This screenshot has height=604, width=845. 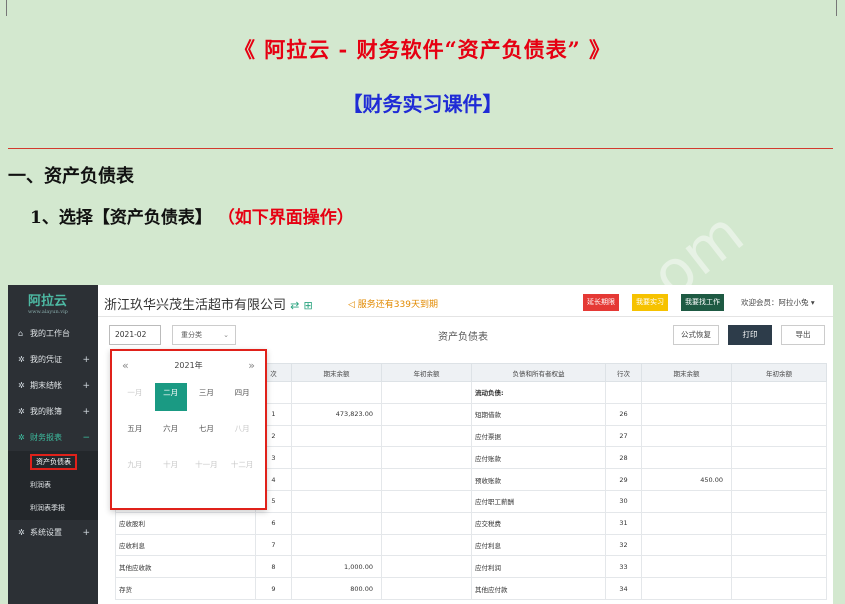 What do you see at coordinates (242, 397) in the screenshot?
I see `month-option: 四月` at bounding box center [242, 397].